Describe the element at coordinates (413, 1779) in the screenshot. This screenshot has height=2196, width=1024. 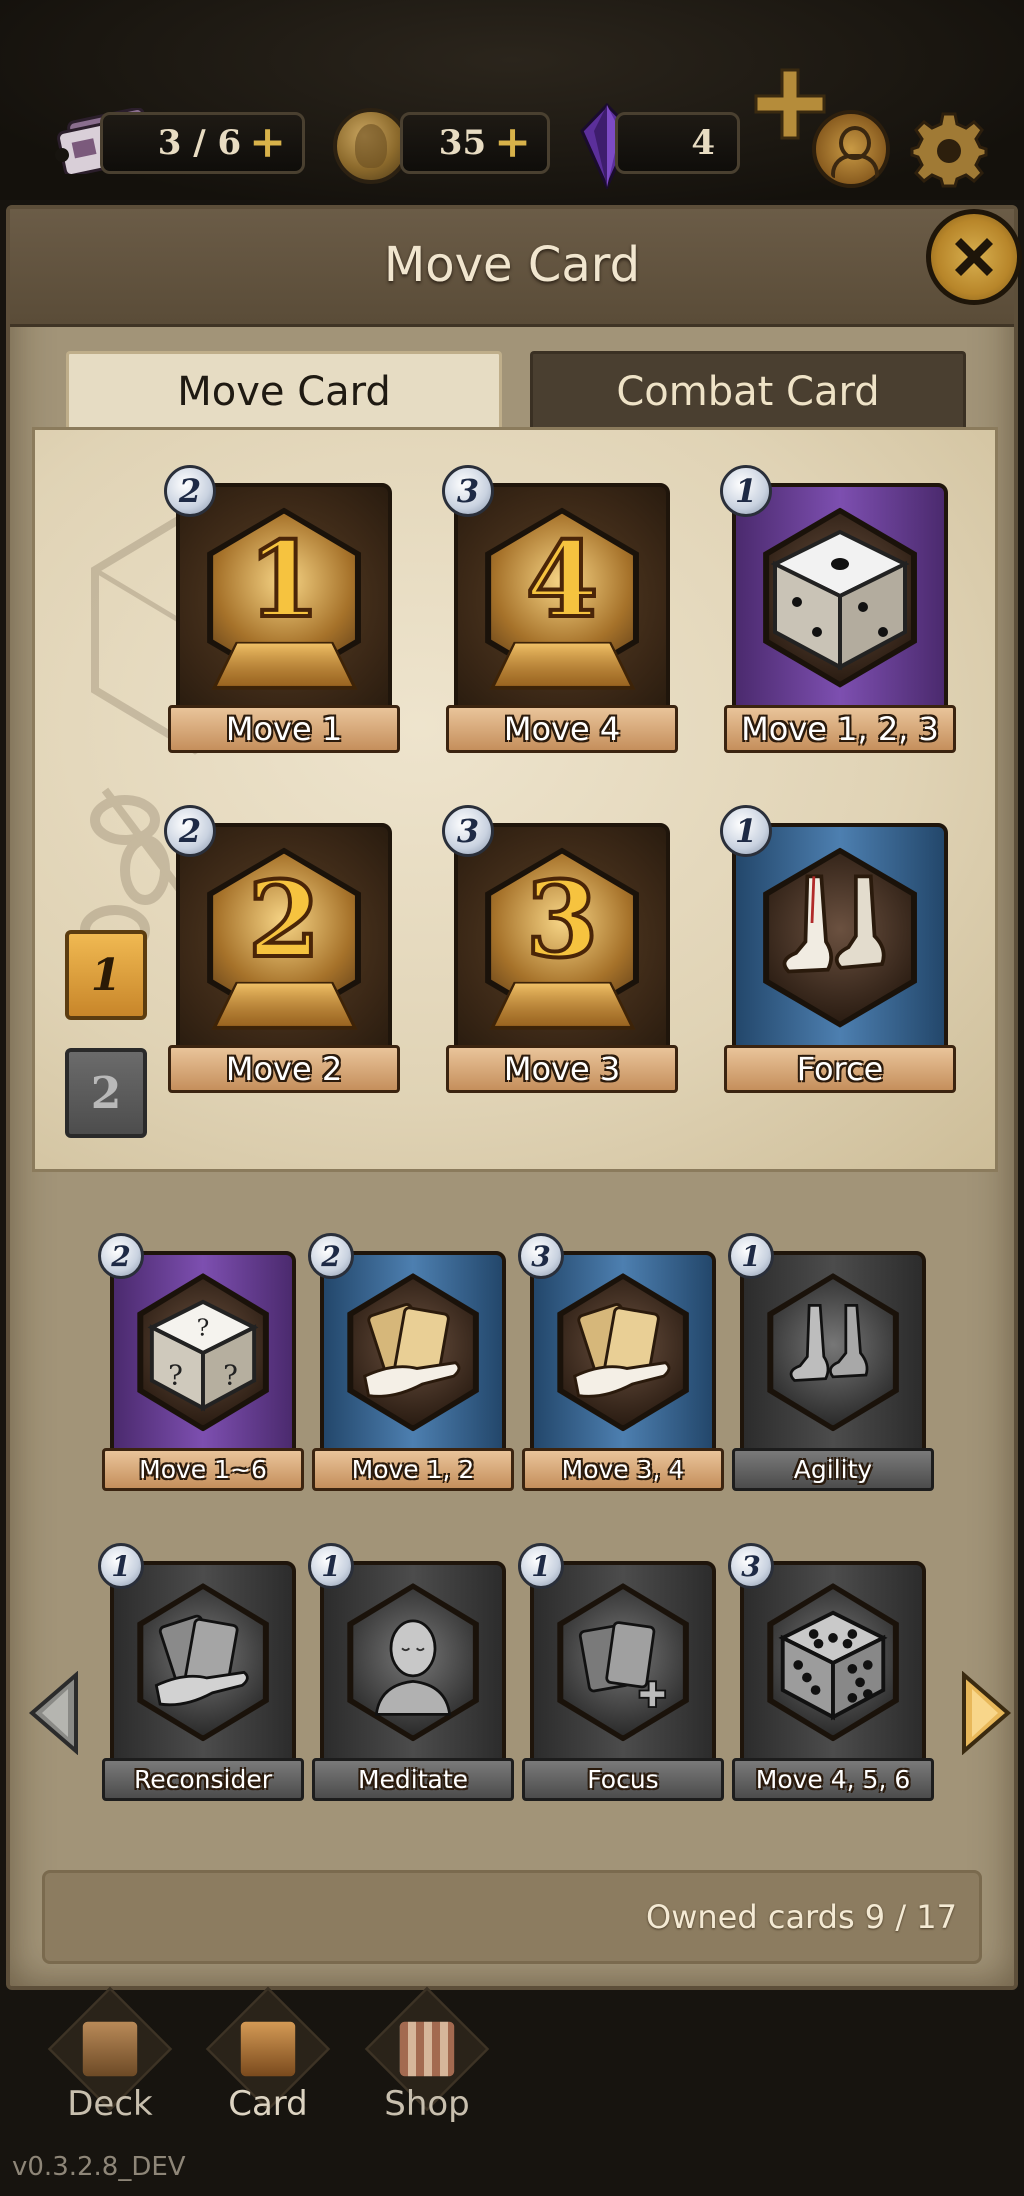
I see `card-label: Meditate` at that location.